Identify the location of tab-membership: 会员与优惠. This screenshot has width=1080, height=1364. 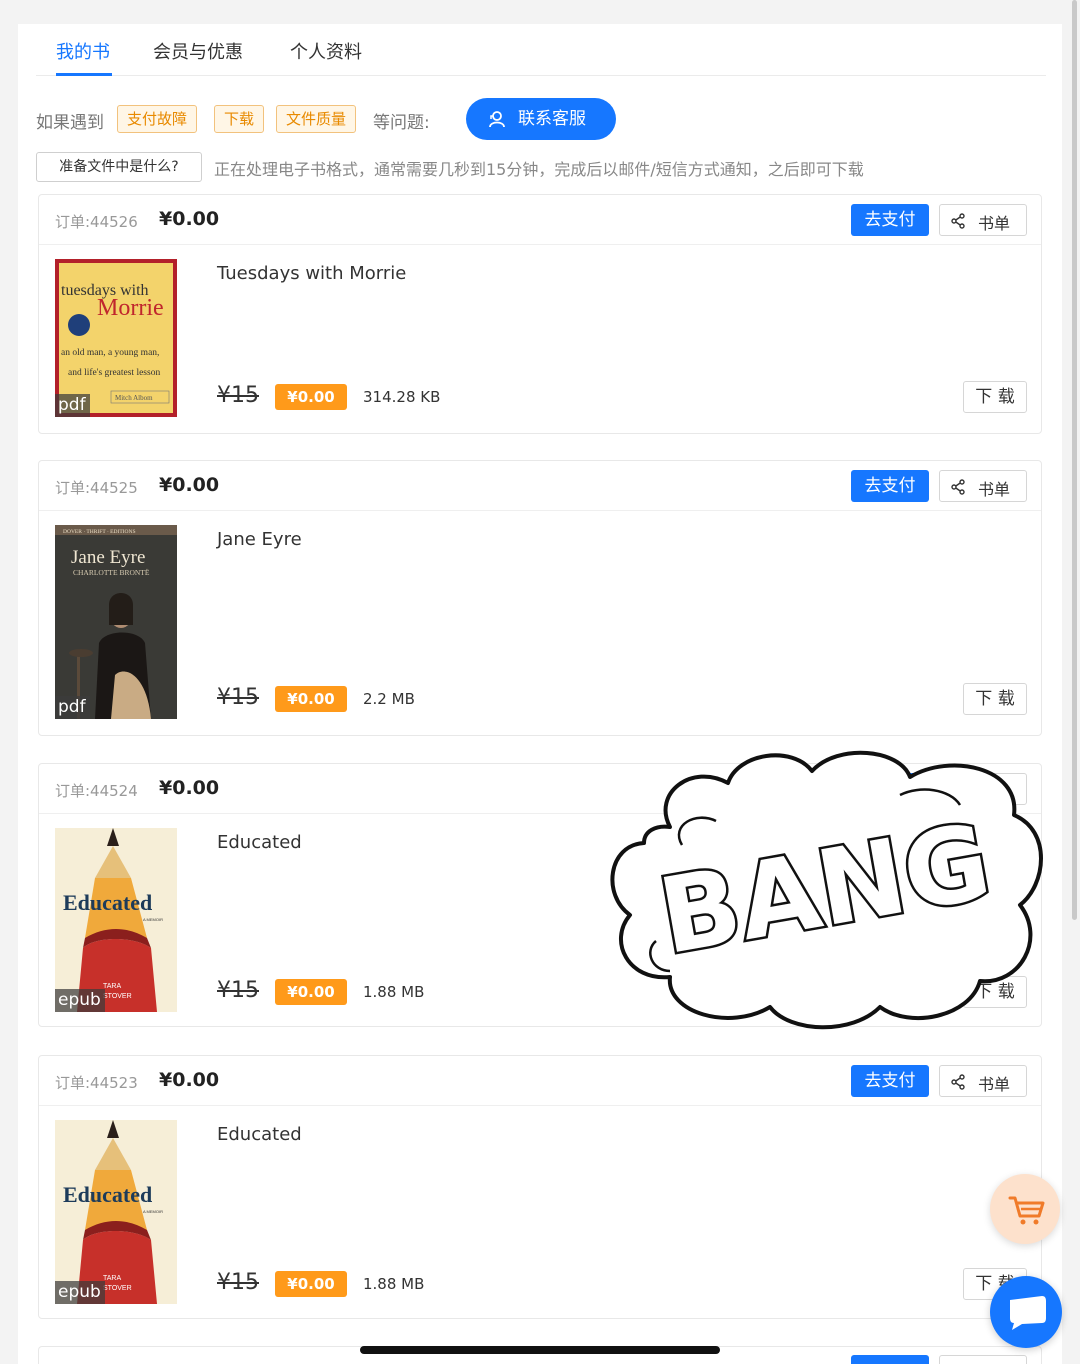
(198, 51).